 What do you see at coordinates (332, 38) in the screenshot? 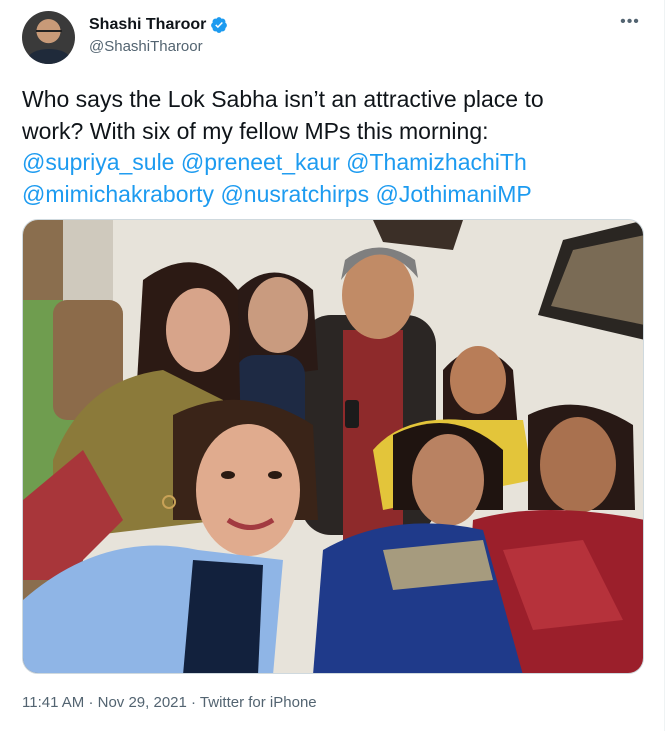
I see `tweet-header: Shashi Tharoor @ShashiTharoor •••` at bounding box center [332, 38].